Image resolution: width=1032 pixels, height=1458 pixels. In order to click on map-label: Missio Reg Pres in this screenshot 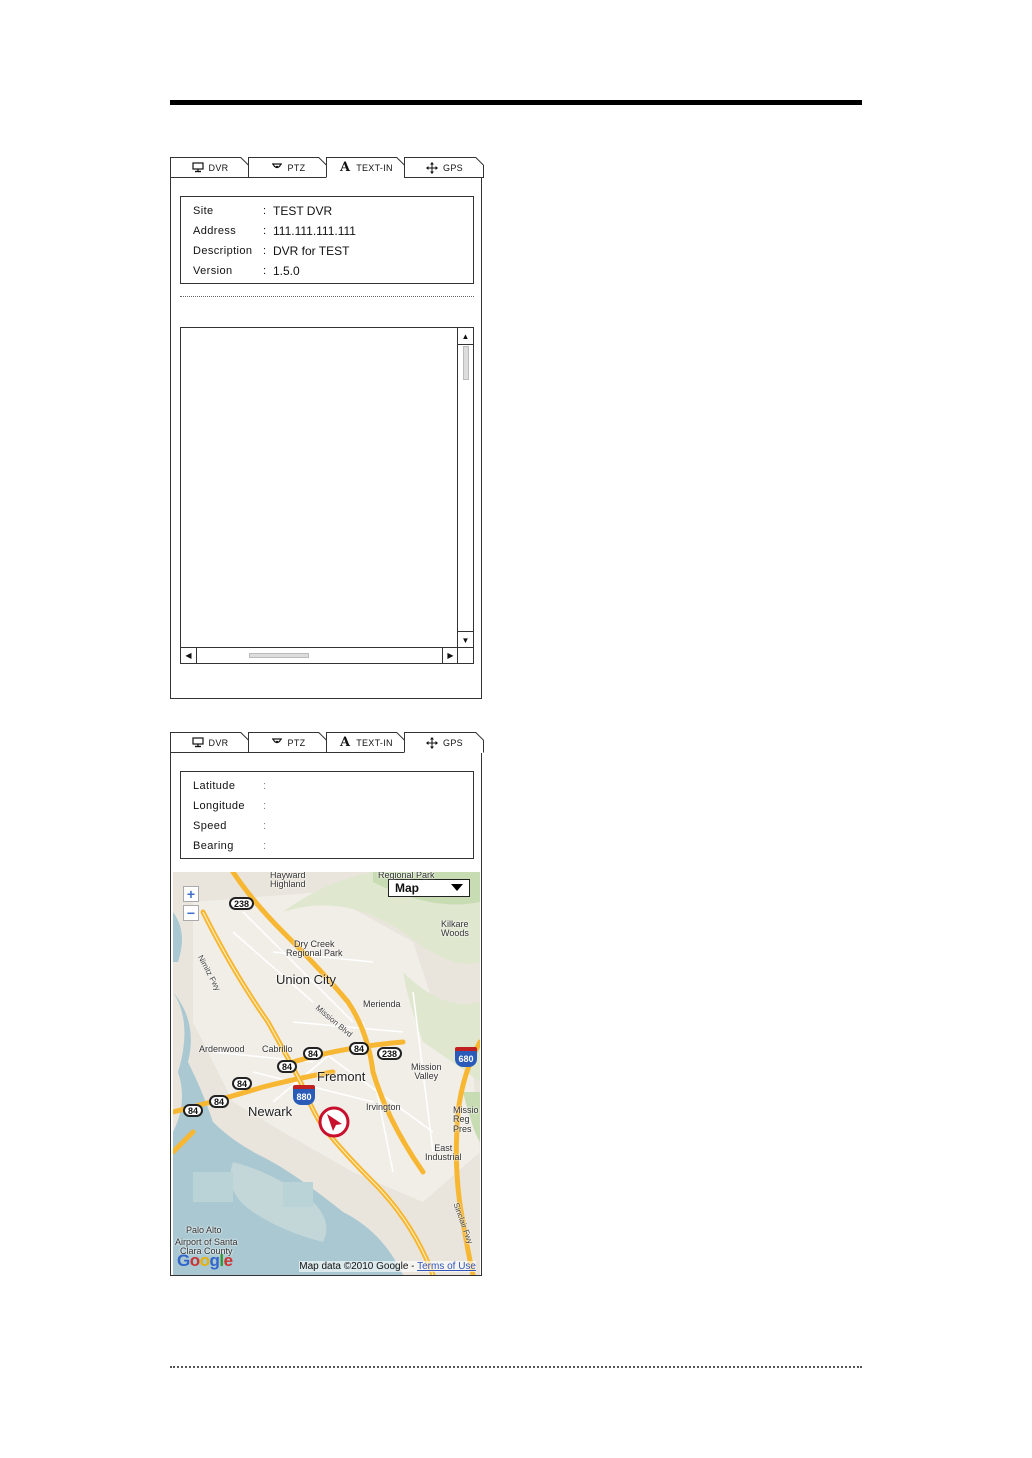, I will do `click(466, 1119)`.